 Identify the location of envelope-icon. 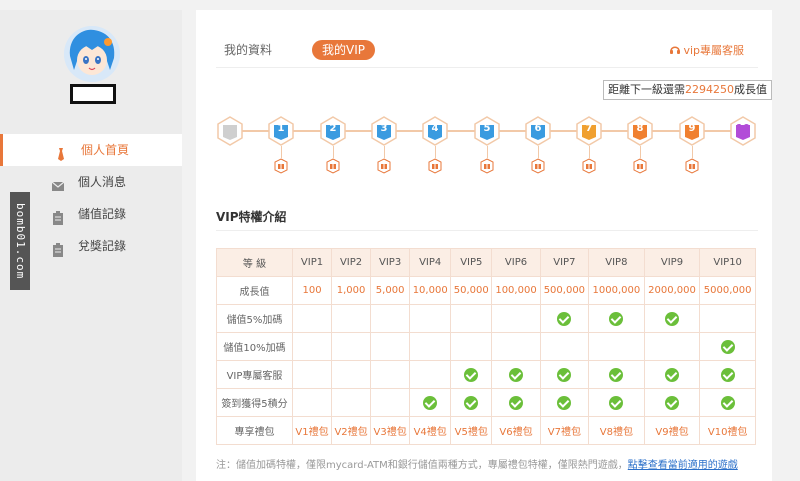
(58, 182).